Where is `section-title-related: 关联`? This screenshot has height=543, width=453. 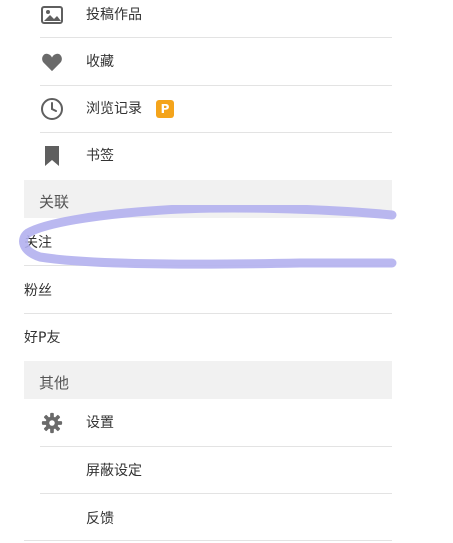 section-title-related: 关联 is located at coordinates (54, 202).